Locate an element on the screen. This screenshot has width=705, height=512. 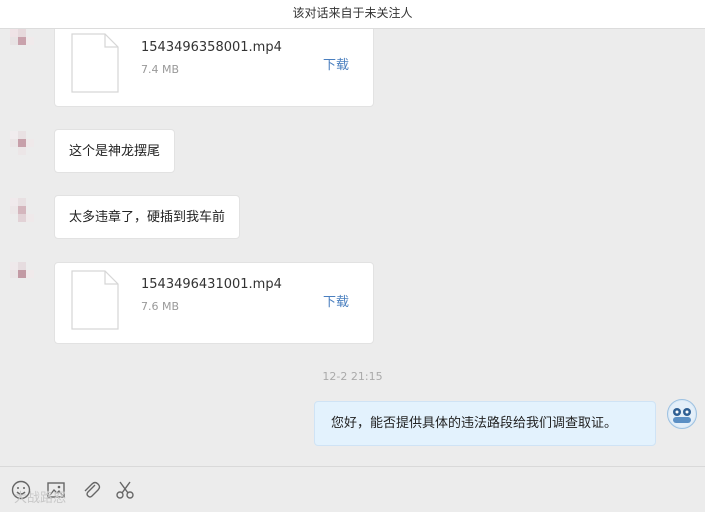
scissors-icon is located at coordinates (125, 490).